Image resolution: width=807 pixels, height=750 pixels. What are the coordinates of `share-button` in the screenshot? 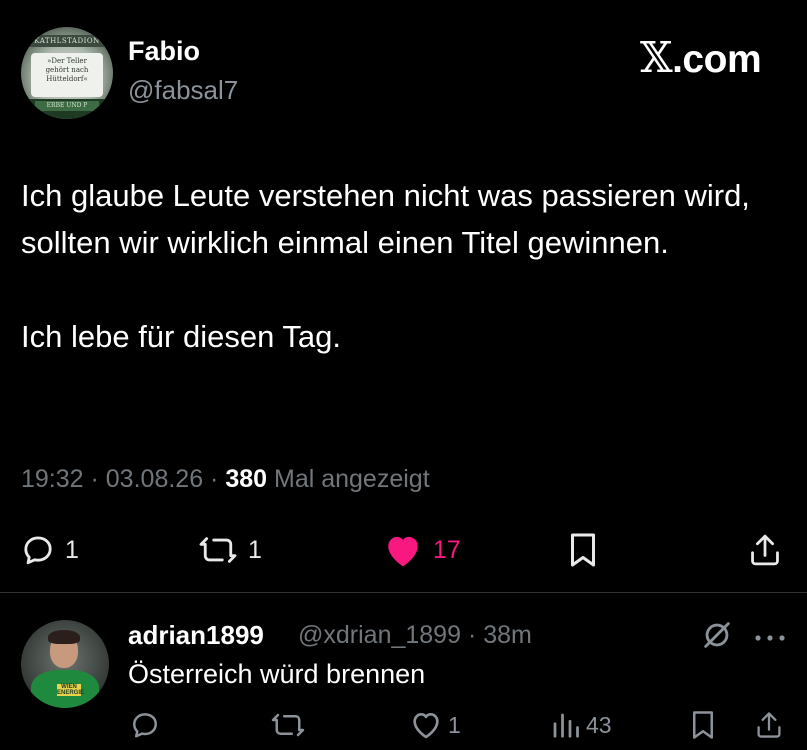 It's located at (765, 550).